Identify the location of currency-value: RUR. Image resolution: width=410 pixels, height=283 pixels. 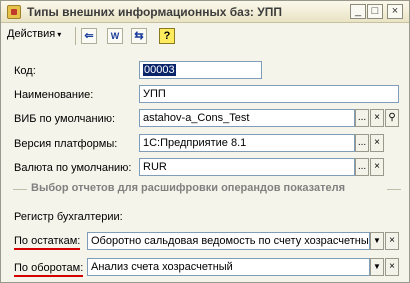
(155, 167).